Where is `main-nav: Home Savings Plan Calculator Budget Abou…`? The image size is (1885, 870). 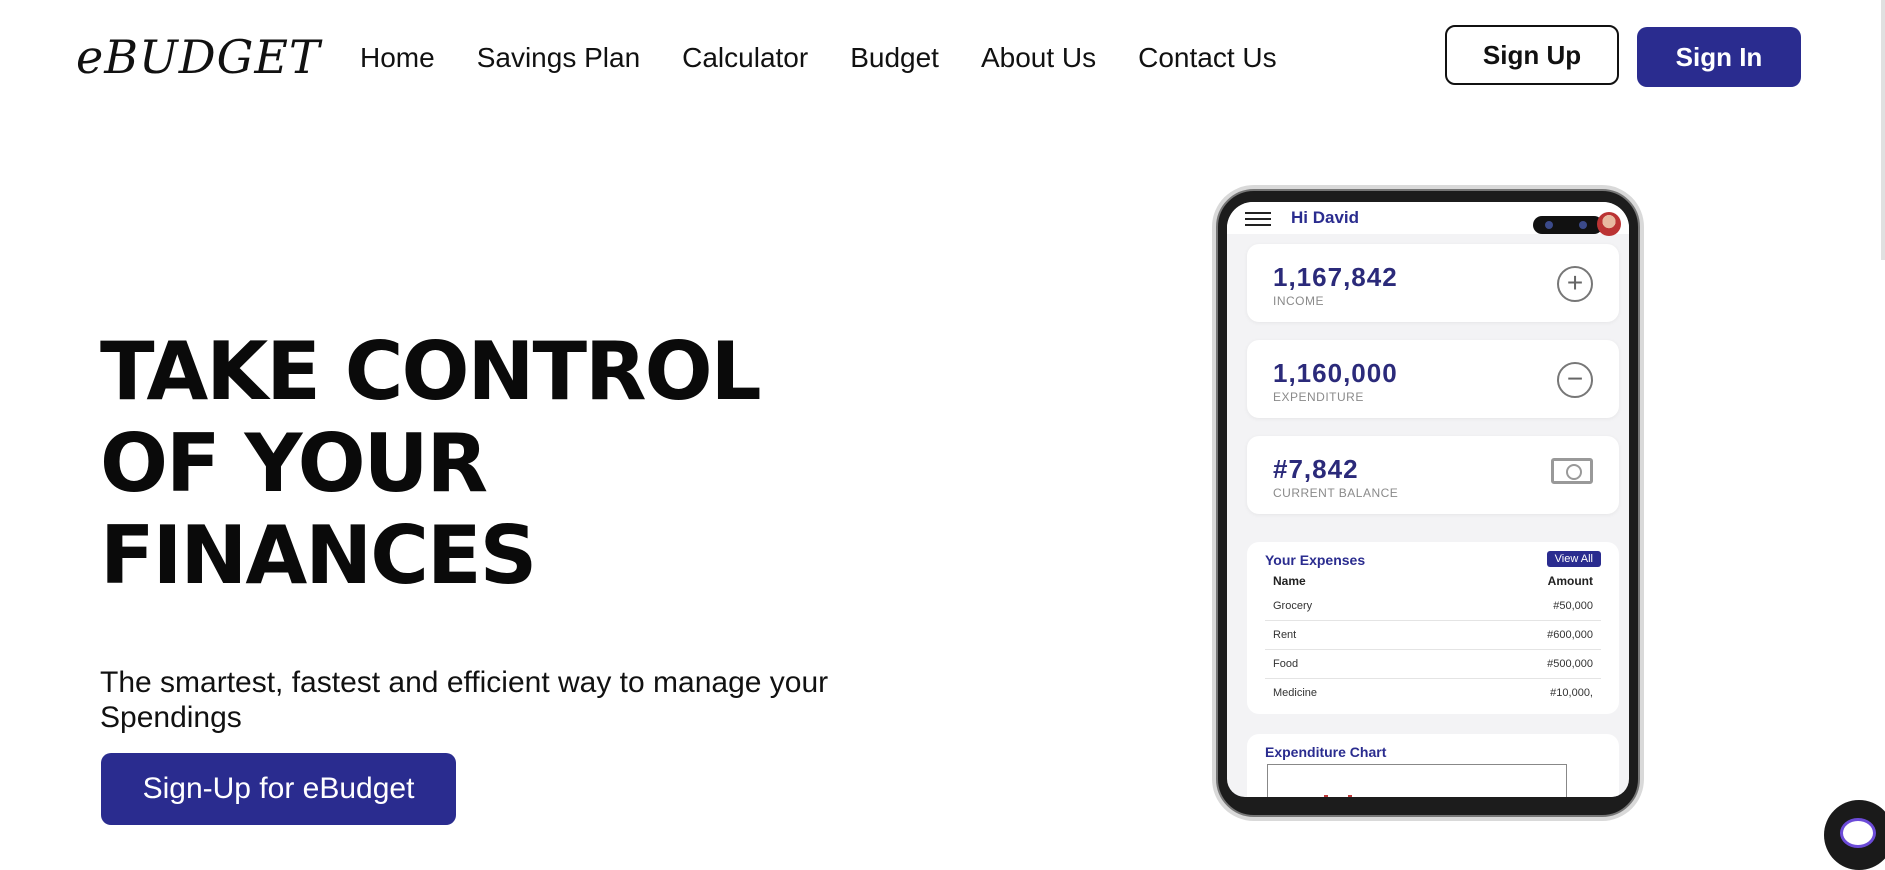 main-nav: Home Savings Plan Calculator Budget Abou… is located at coordinates (818, 58).